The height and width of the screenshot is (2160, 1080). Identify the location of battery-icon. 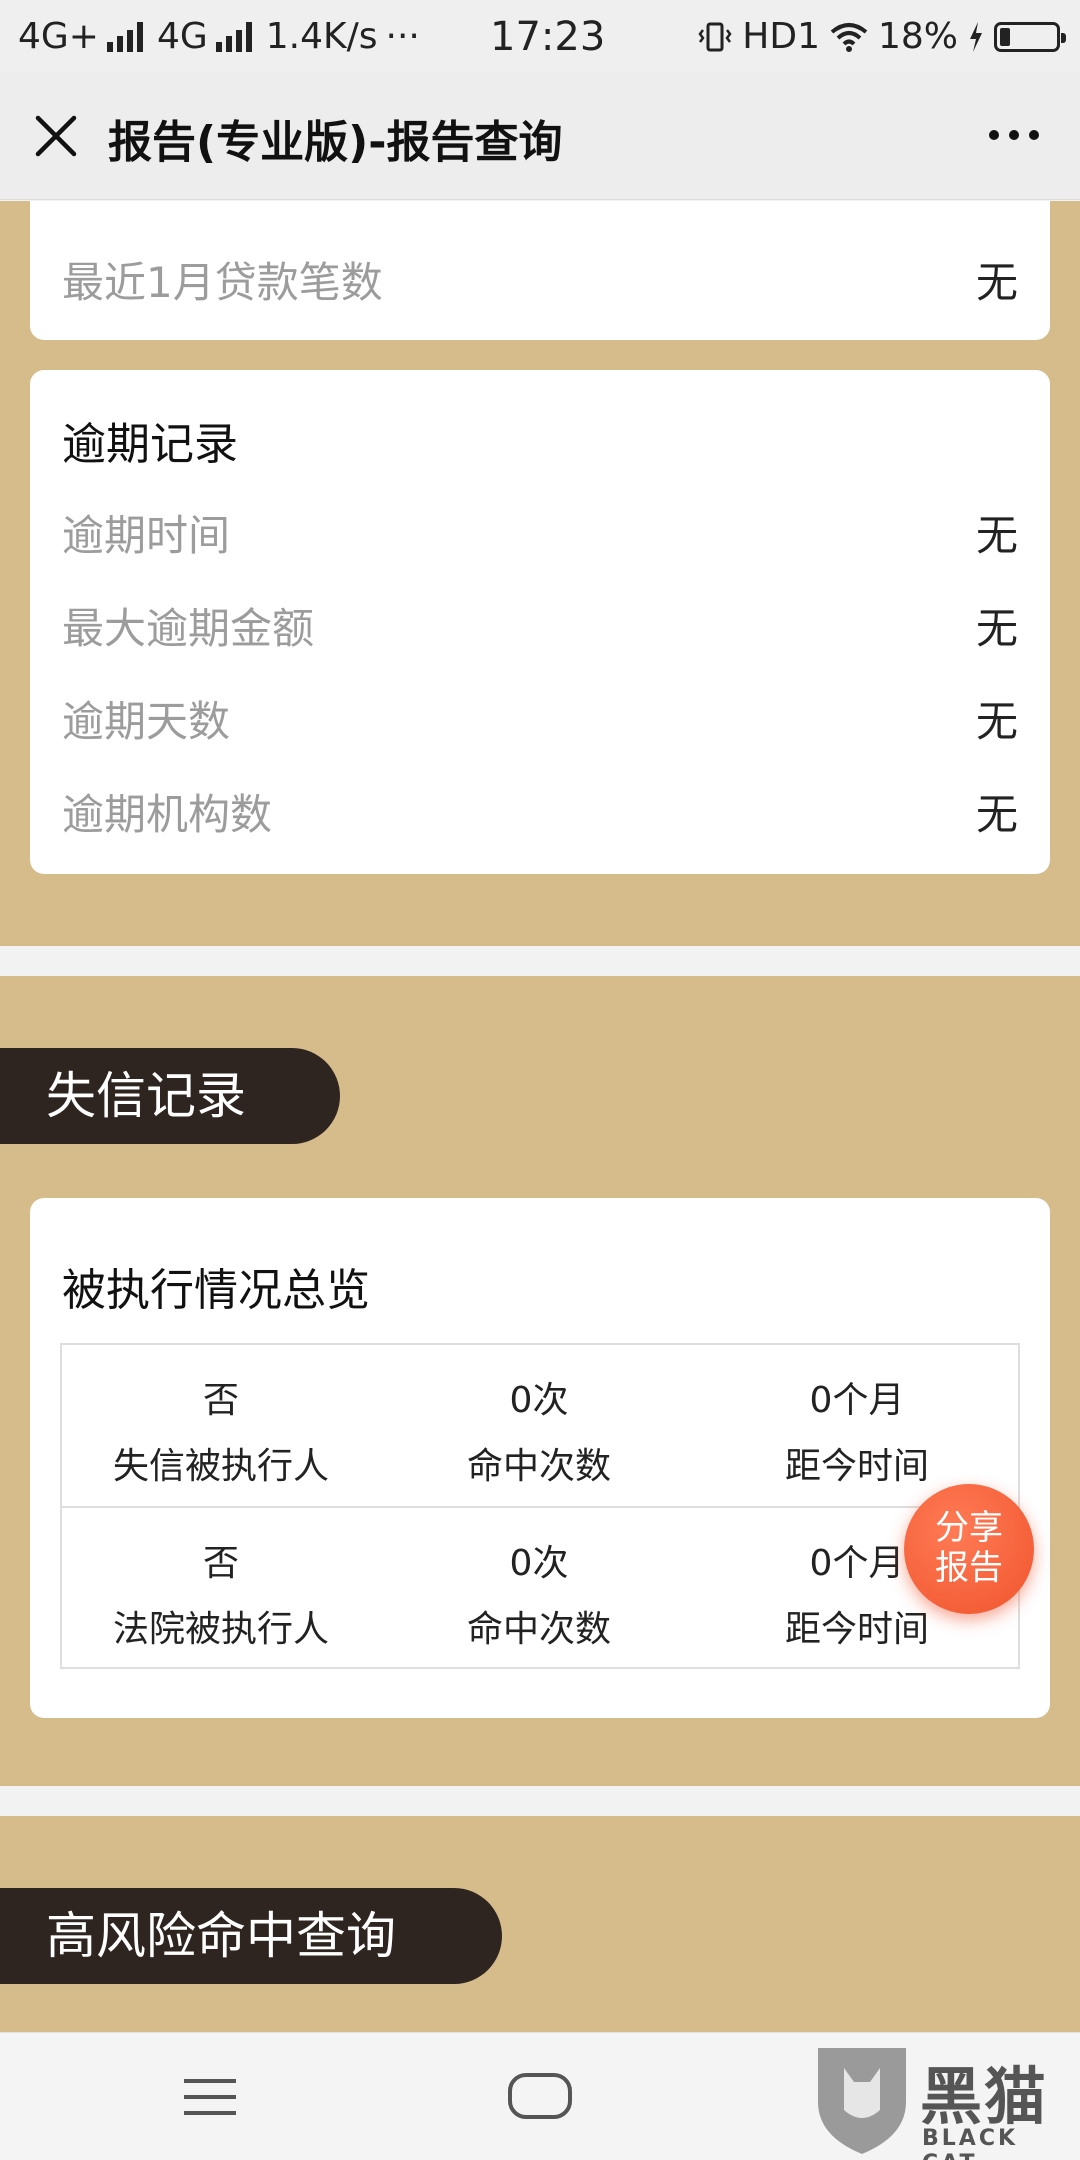
(1030, 36).